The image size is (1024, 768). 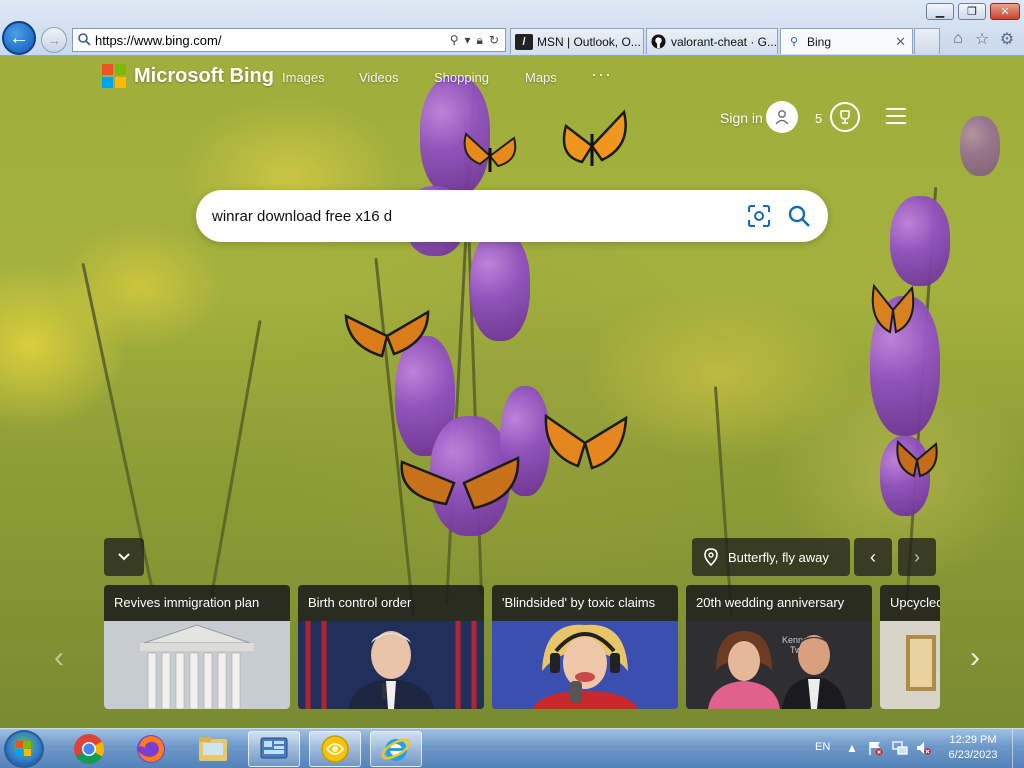 What do you see at coordinates (272, 40) in the screenshot?
I see `url-text: https://www.bing.com/` at bounding box center [272, 40].